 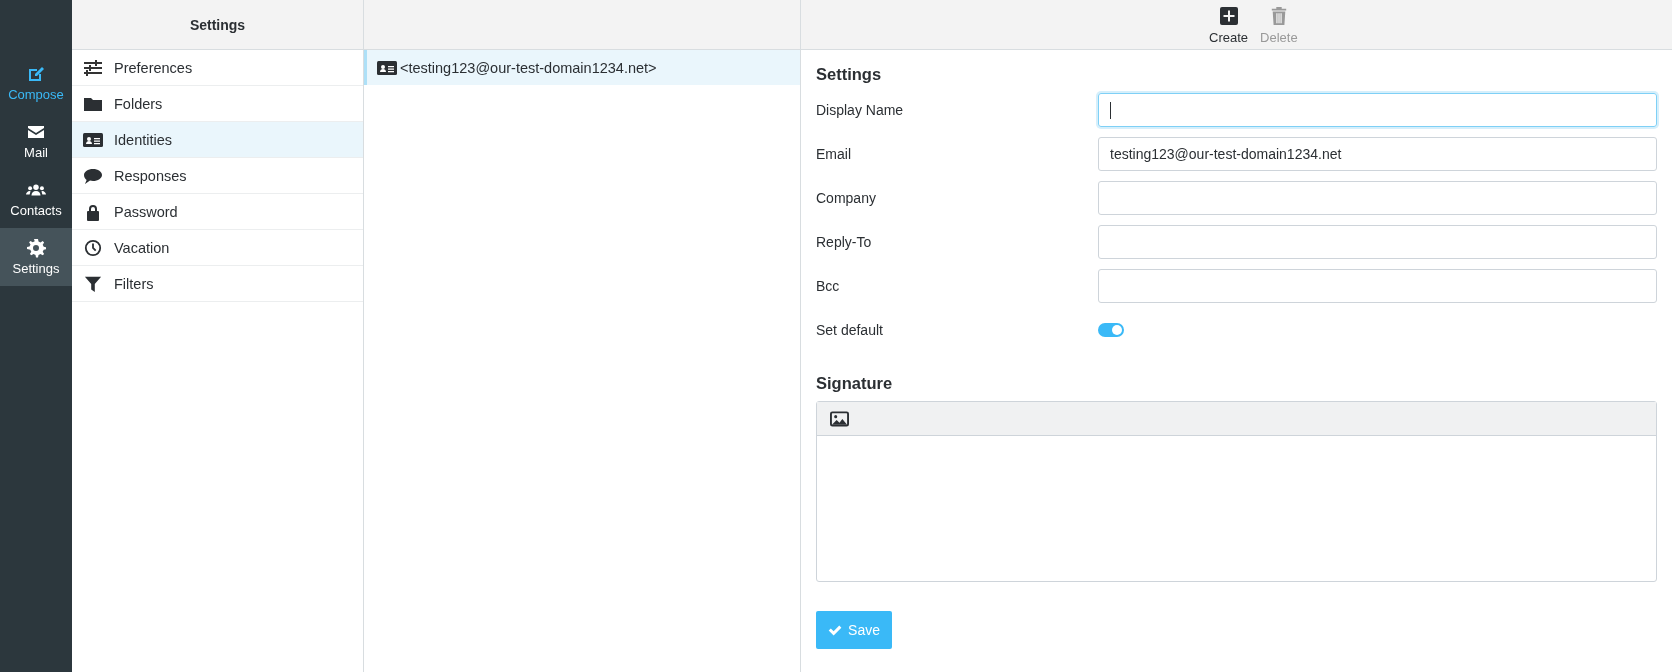 I want to click on section-heading: Settings, so click(x=849, y=74).